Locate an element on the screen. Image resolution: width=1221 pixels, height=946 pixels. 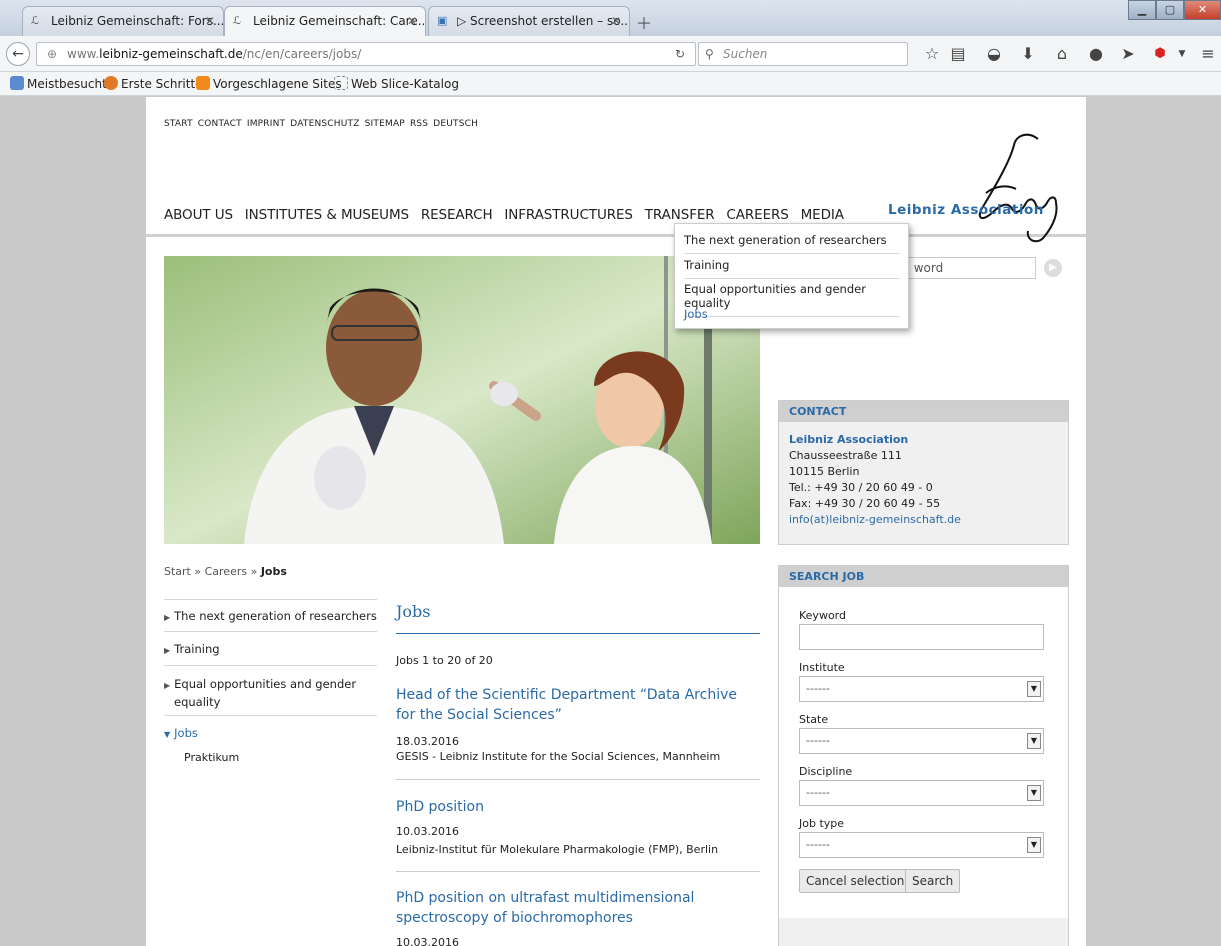
browser-search-field: ⚲ Suchen is located at coordinates (803, 54).